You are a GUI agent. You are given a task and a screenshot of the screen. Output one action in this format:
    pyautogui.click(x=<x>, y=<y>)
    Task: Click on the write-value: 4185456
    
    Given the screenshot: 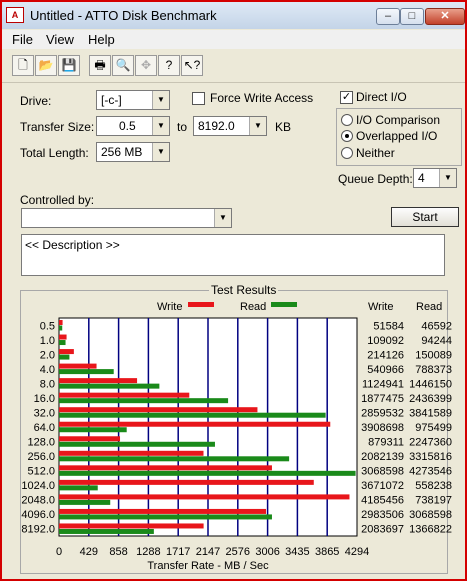 What is the action you would take?
    pyautogui.click(x=382, y=501)
    